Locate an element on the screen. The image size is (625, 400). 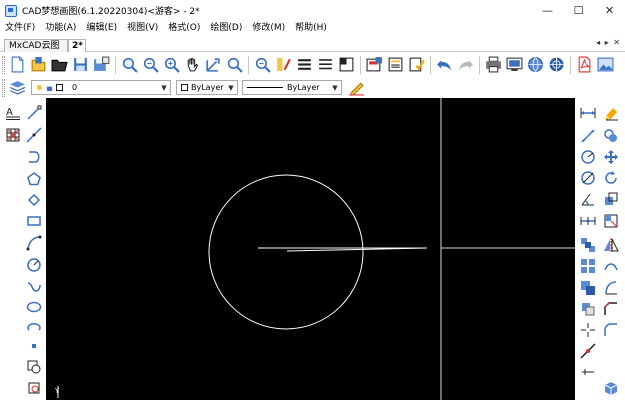
trim-icon is located at coordinates (588, 288).